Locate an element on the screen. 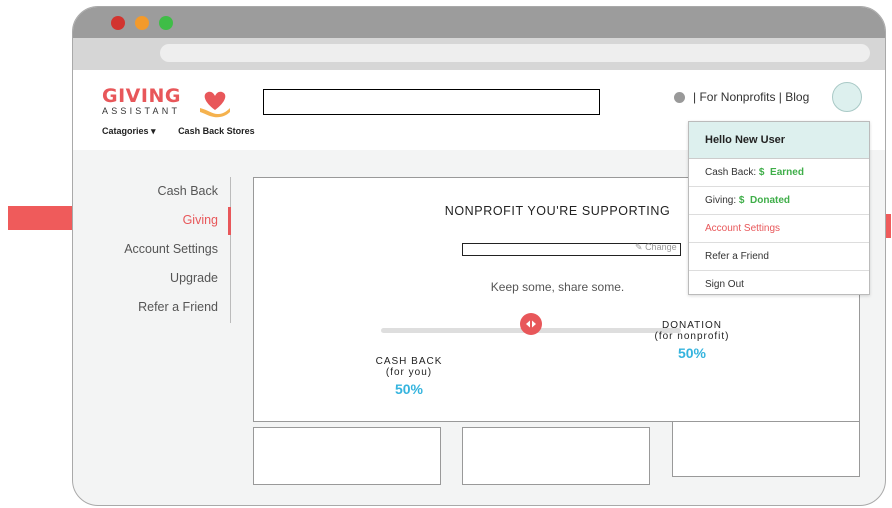 The image size is (892, 508). close-dot is located at coordinates (118, 23).